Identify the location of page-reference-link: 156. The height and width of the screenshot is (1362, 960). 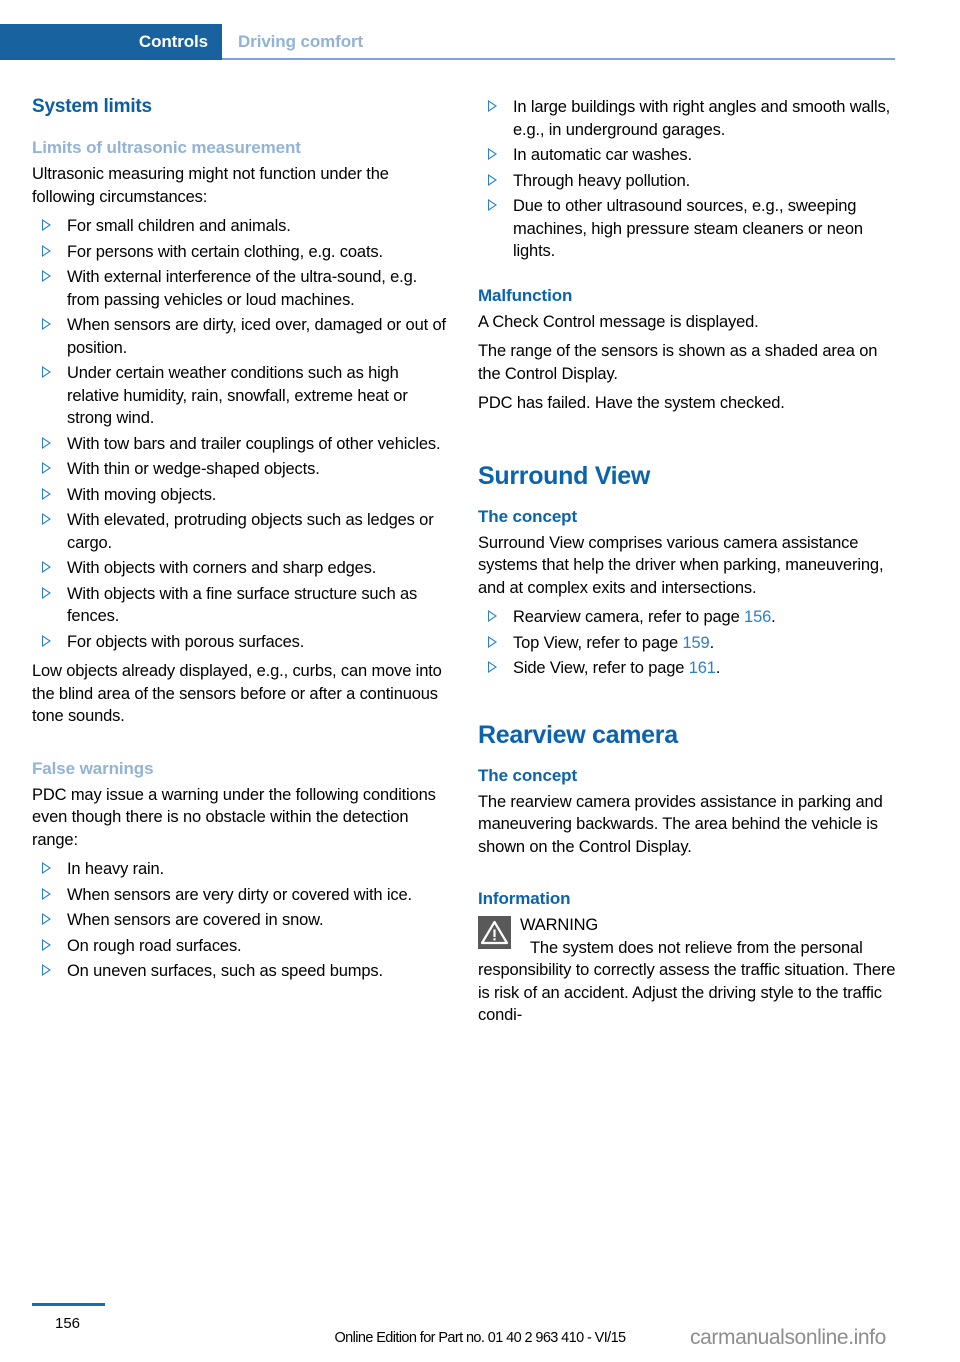
(757, 617).